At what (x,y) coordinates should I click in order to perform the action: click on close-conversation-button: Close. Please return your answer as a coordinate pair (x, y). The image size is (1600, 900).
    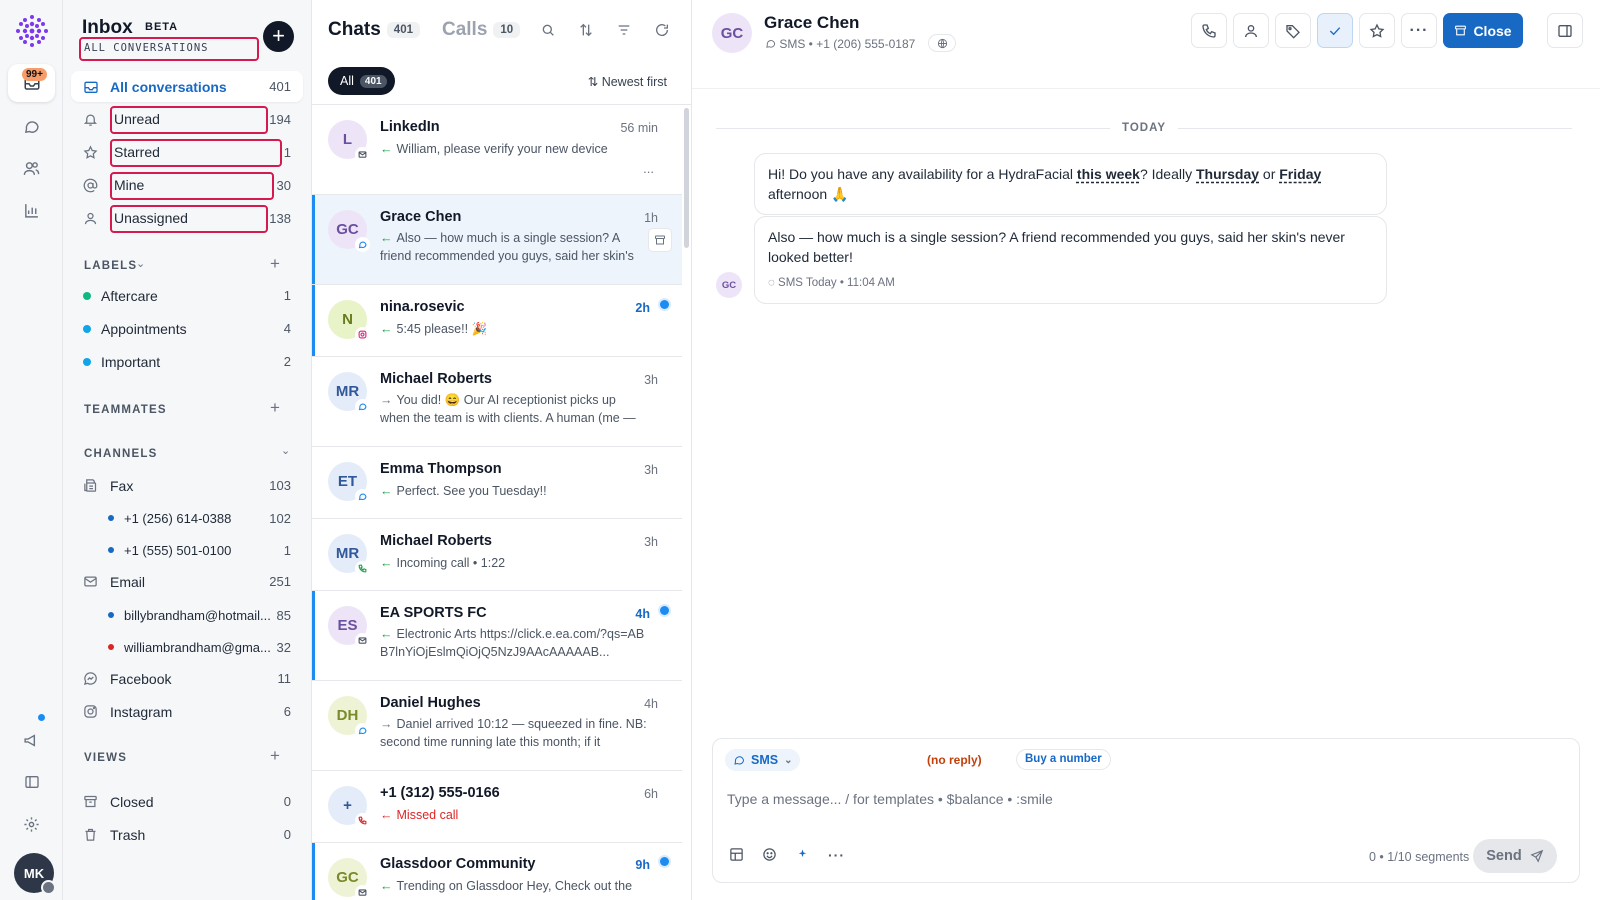
    Looking at the image, I should click on (1483, 30).